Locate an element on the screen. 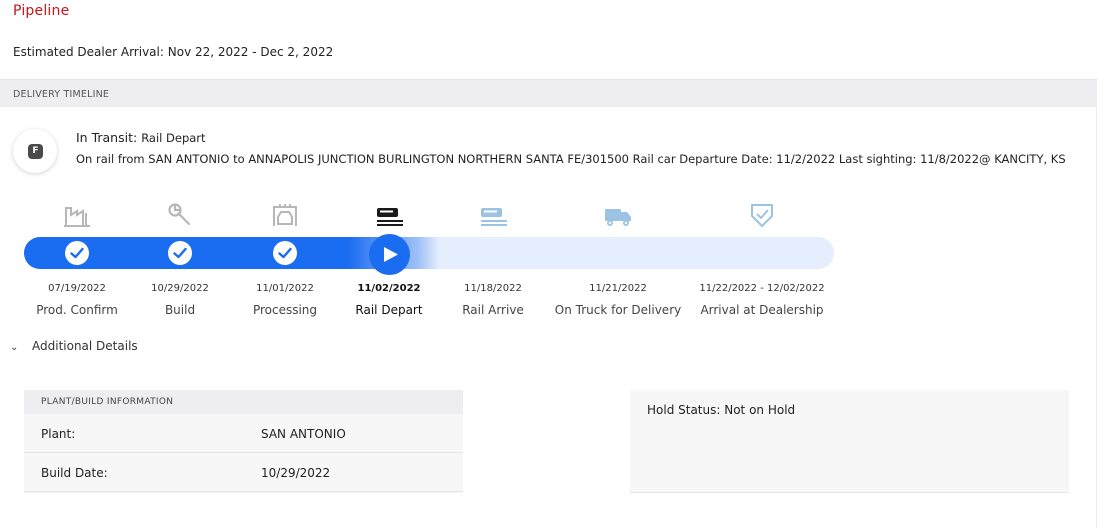  additional-details-toggle: ⌄ Additional Details is located at coordinates (74, 346).